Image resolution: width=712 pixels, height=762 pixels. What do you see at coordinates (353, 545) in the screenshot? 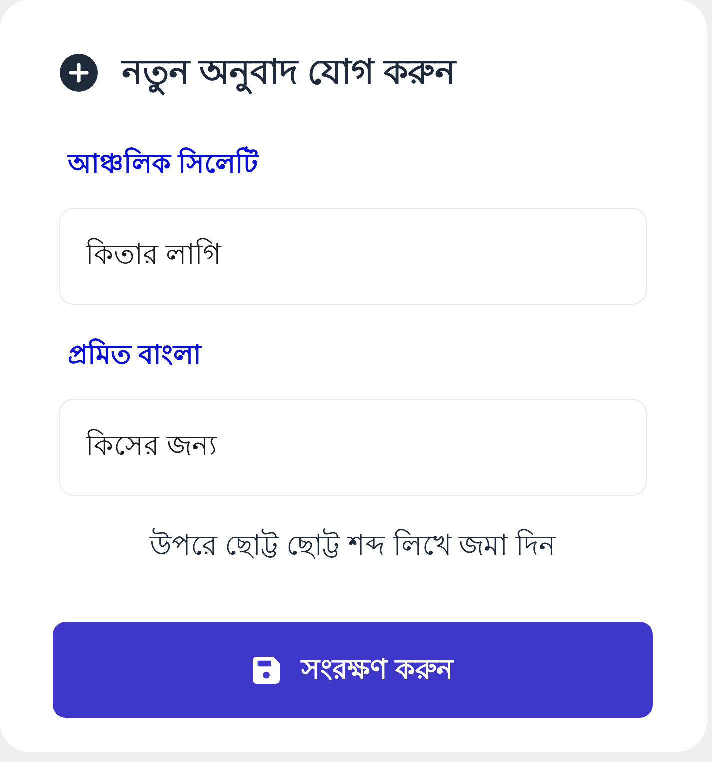
I see `hint-text: উপরে ছোট্ট ছোট্ট শব্দ লিখে জমা দিন` at bounding box center [353, 545].